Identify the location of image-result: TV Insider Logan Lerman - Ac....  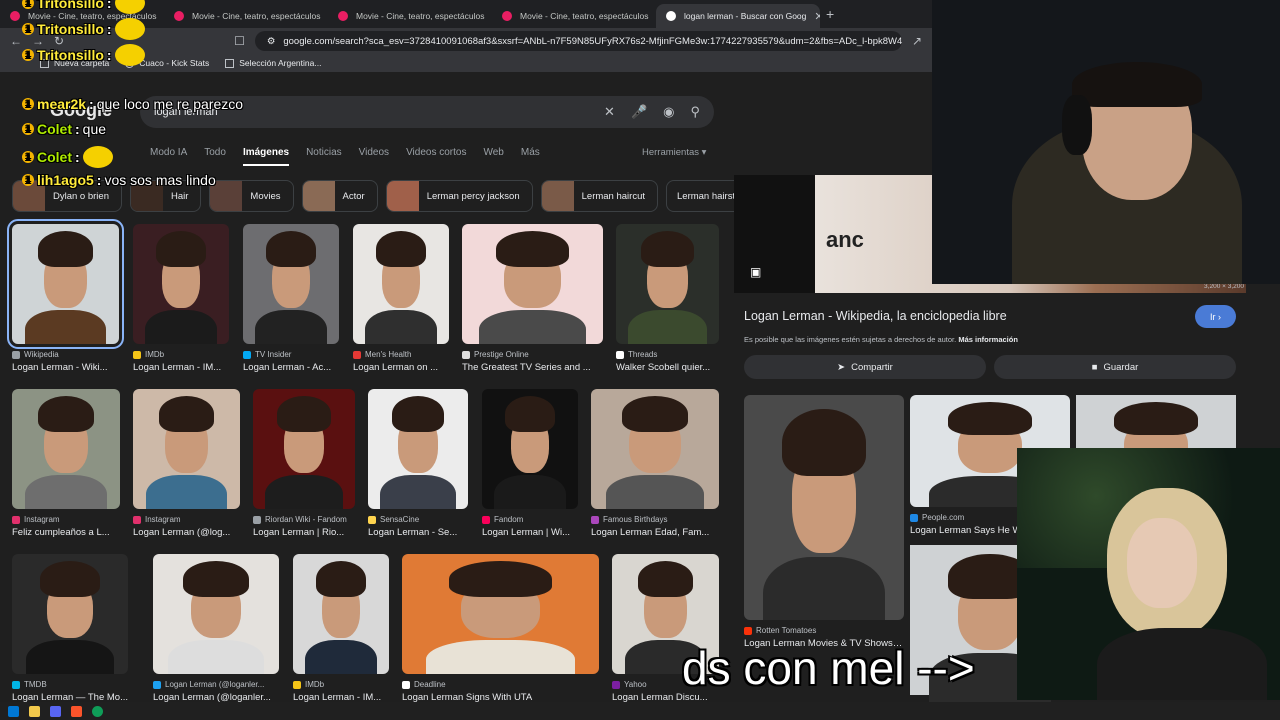
(291, 298).